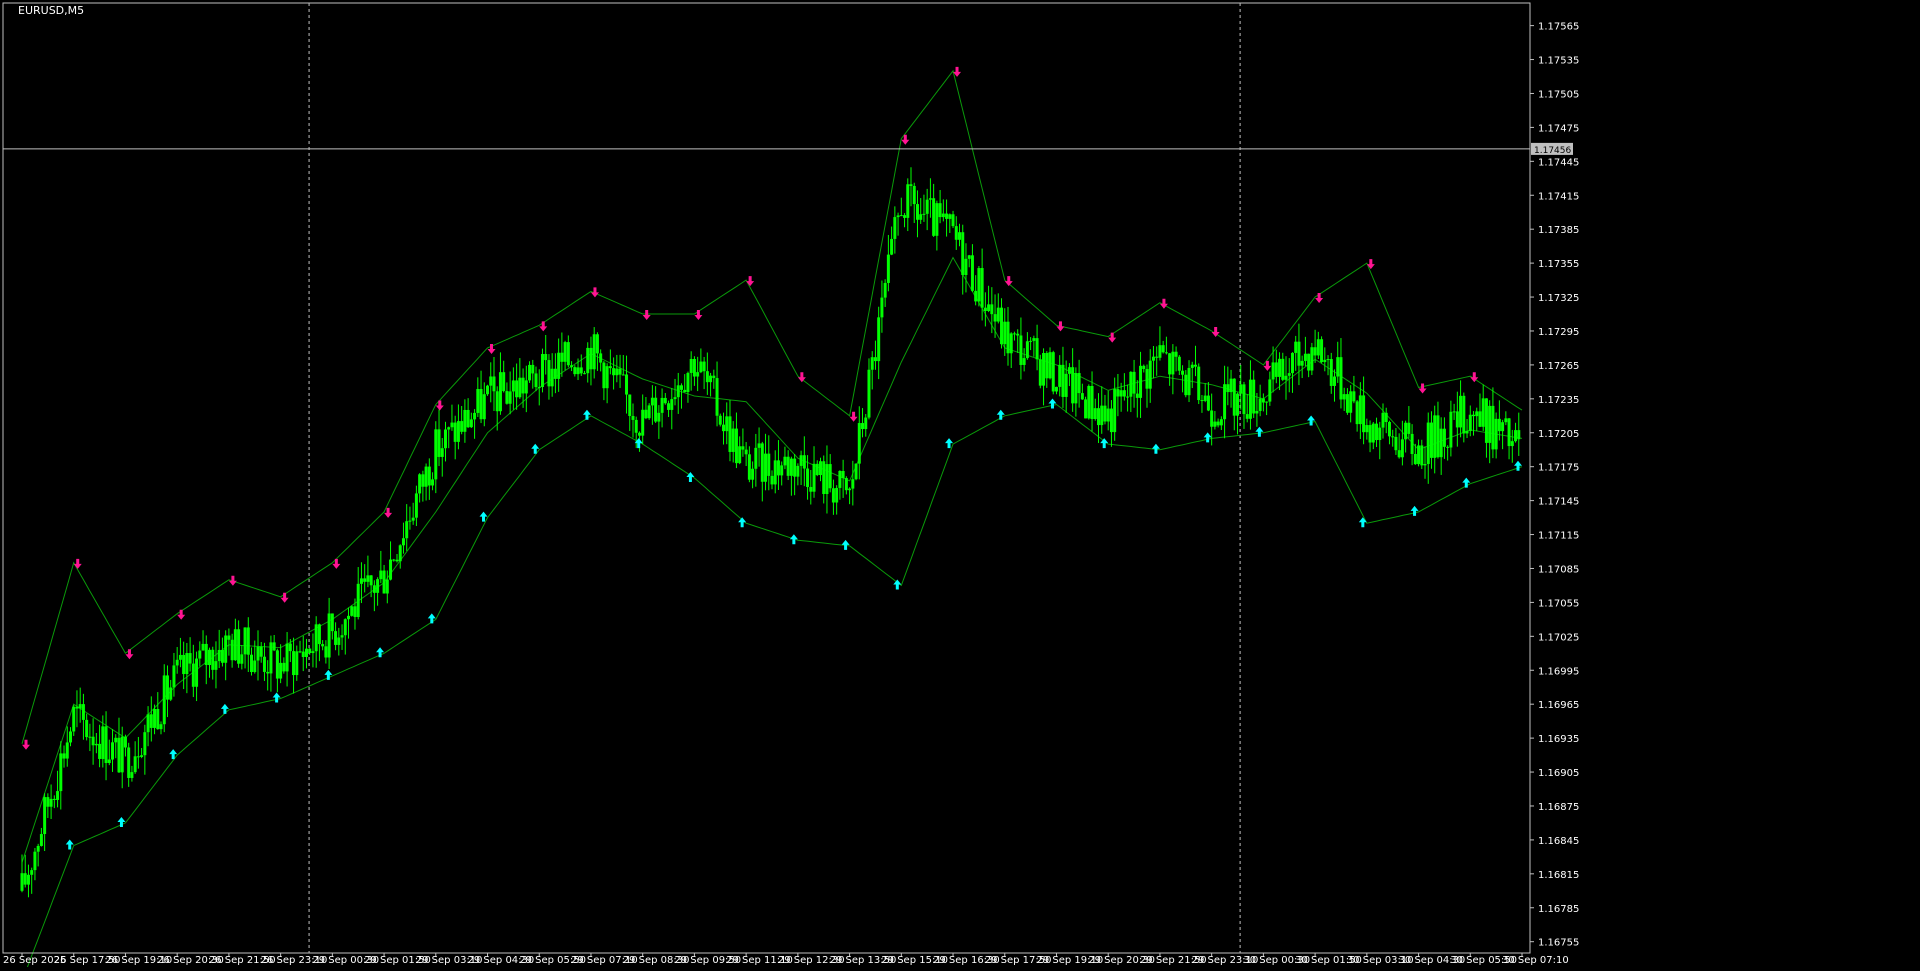 This screenshot has width=1920, height=971. What do you see at coordinates (1558, 637) in the screenshot?
I see `price-tick-label: 1.17025` at bounding box center [1558, 637].